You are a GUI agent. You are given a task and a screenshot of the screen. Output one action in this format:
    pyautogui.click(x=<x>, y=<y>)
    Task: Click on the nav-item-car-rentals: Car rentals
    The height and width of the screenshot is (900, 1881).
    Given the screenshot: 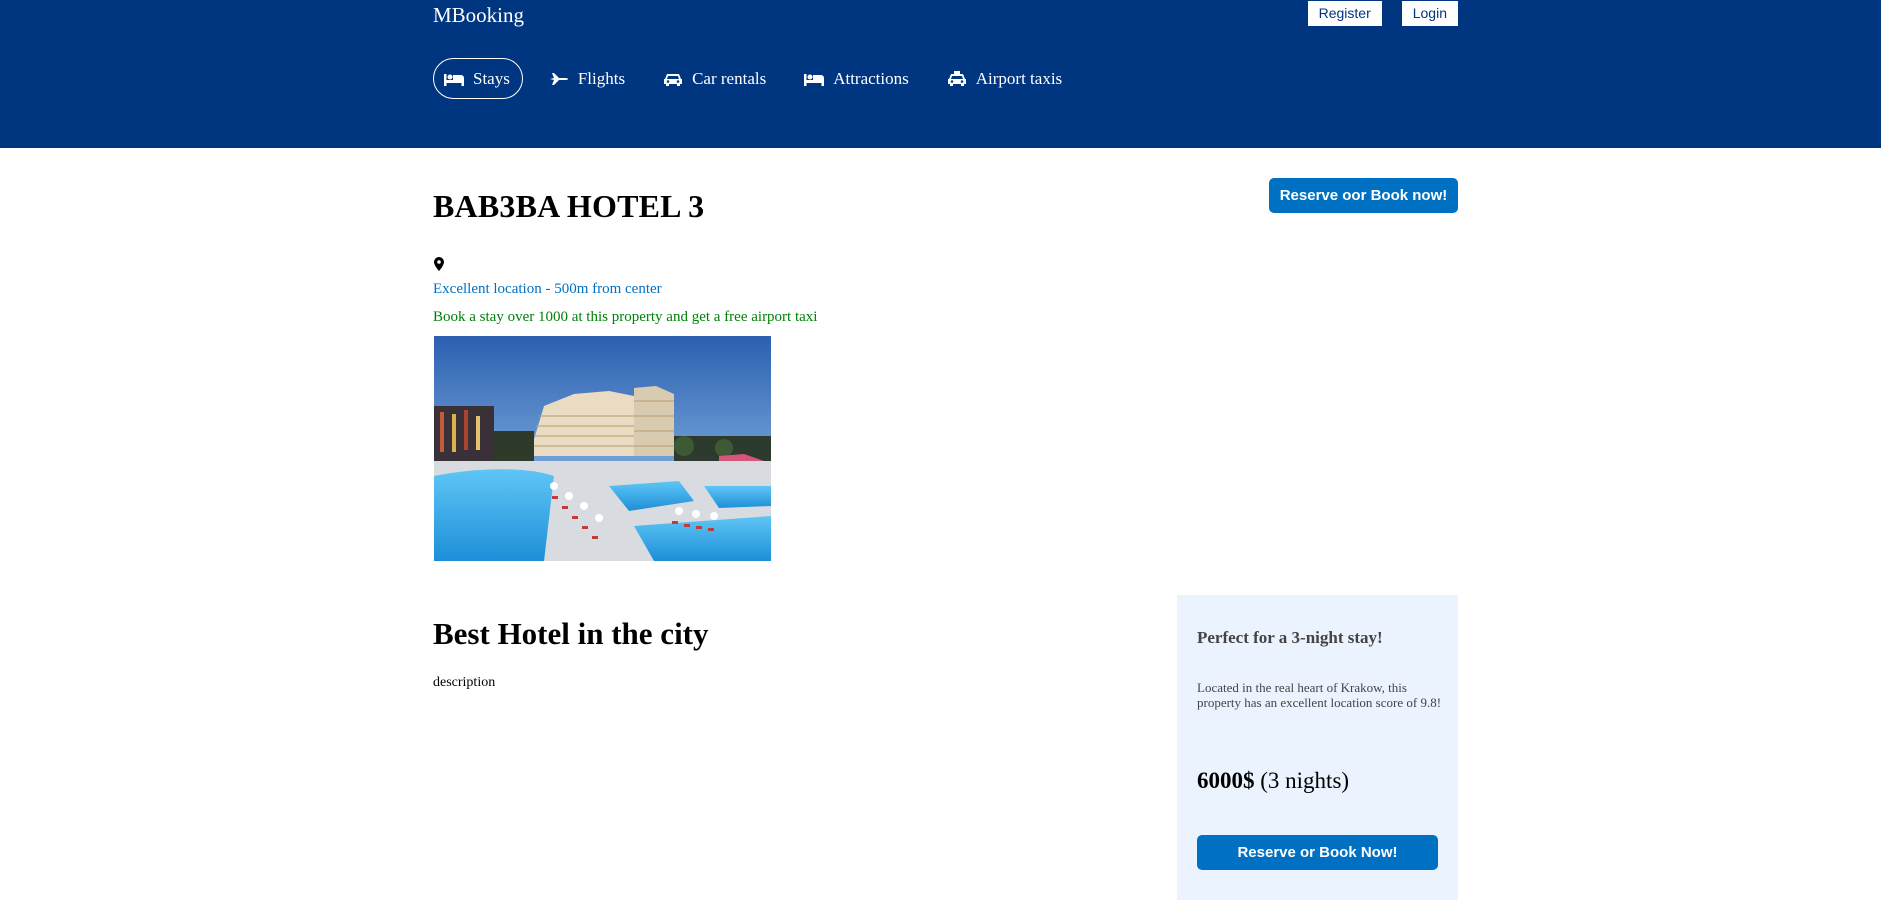 What is the action you would take?
    pyautogui.click(x=714, y=78)
    